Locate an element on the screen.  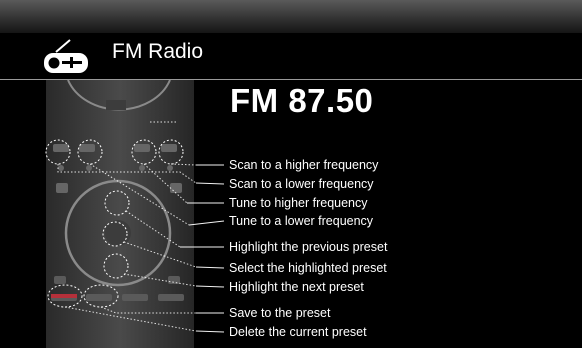
app-title: FM Radio is located at coordinates (158, 51).